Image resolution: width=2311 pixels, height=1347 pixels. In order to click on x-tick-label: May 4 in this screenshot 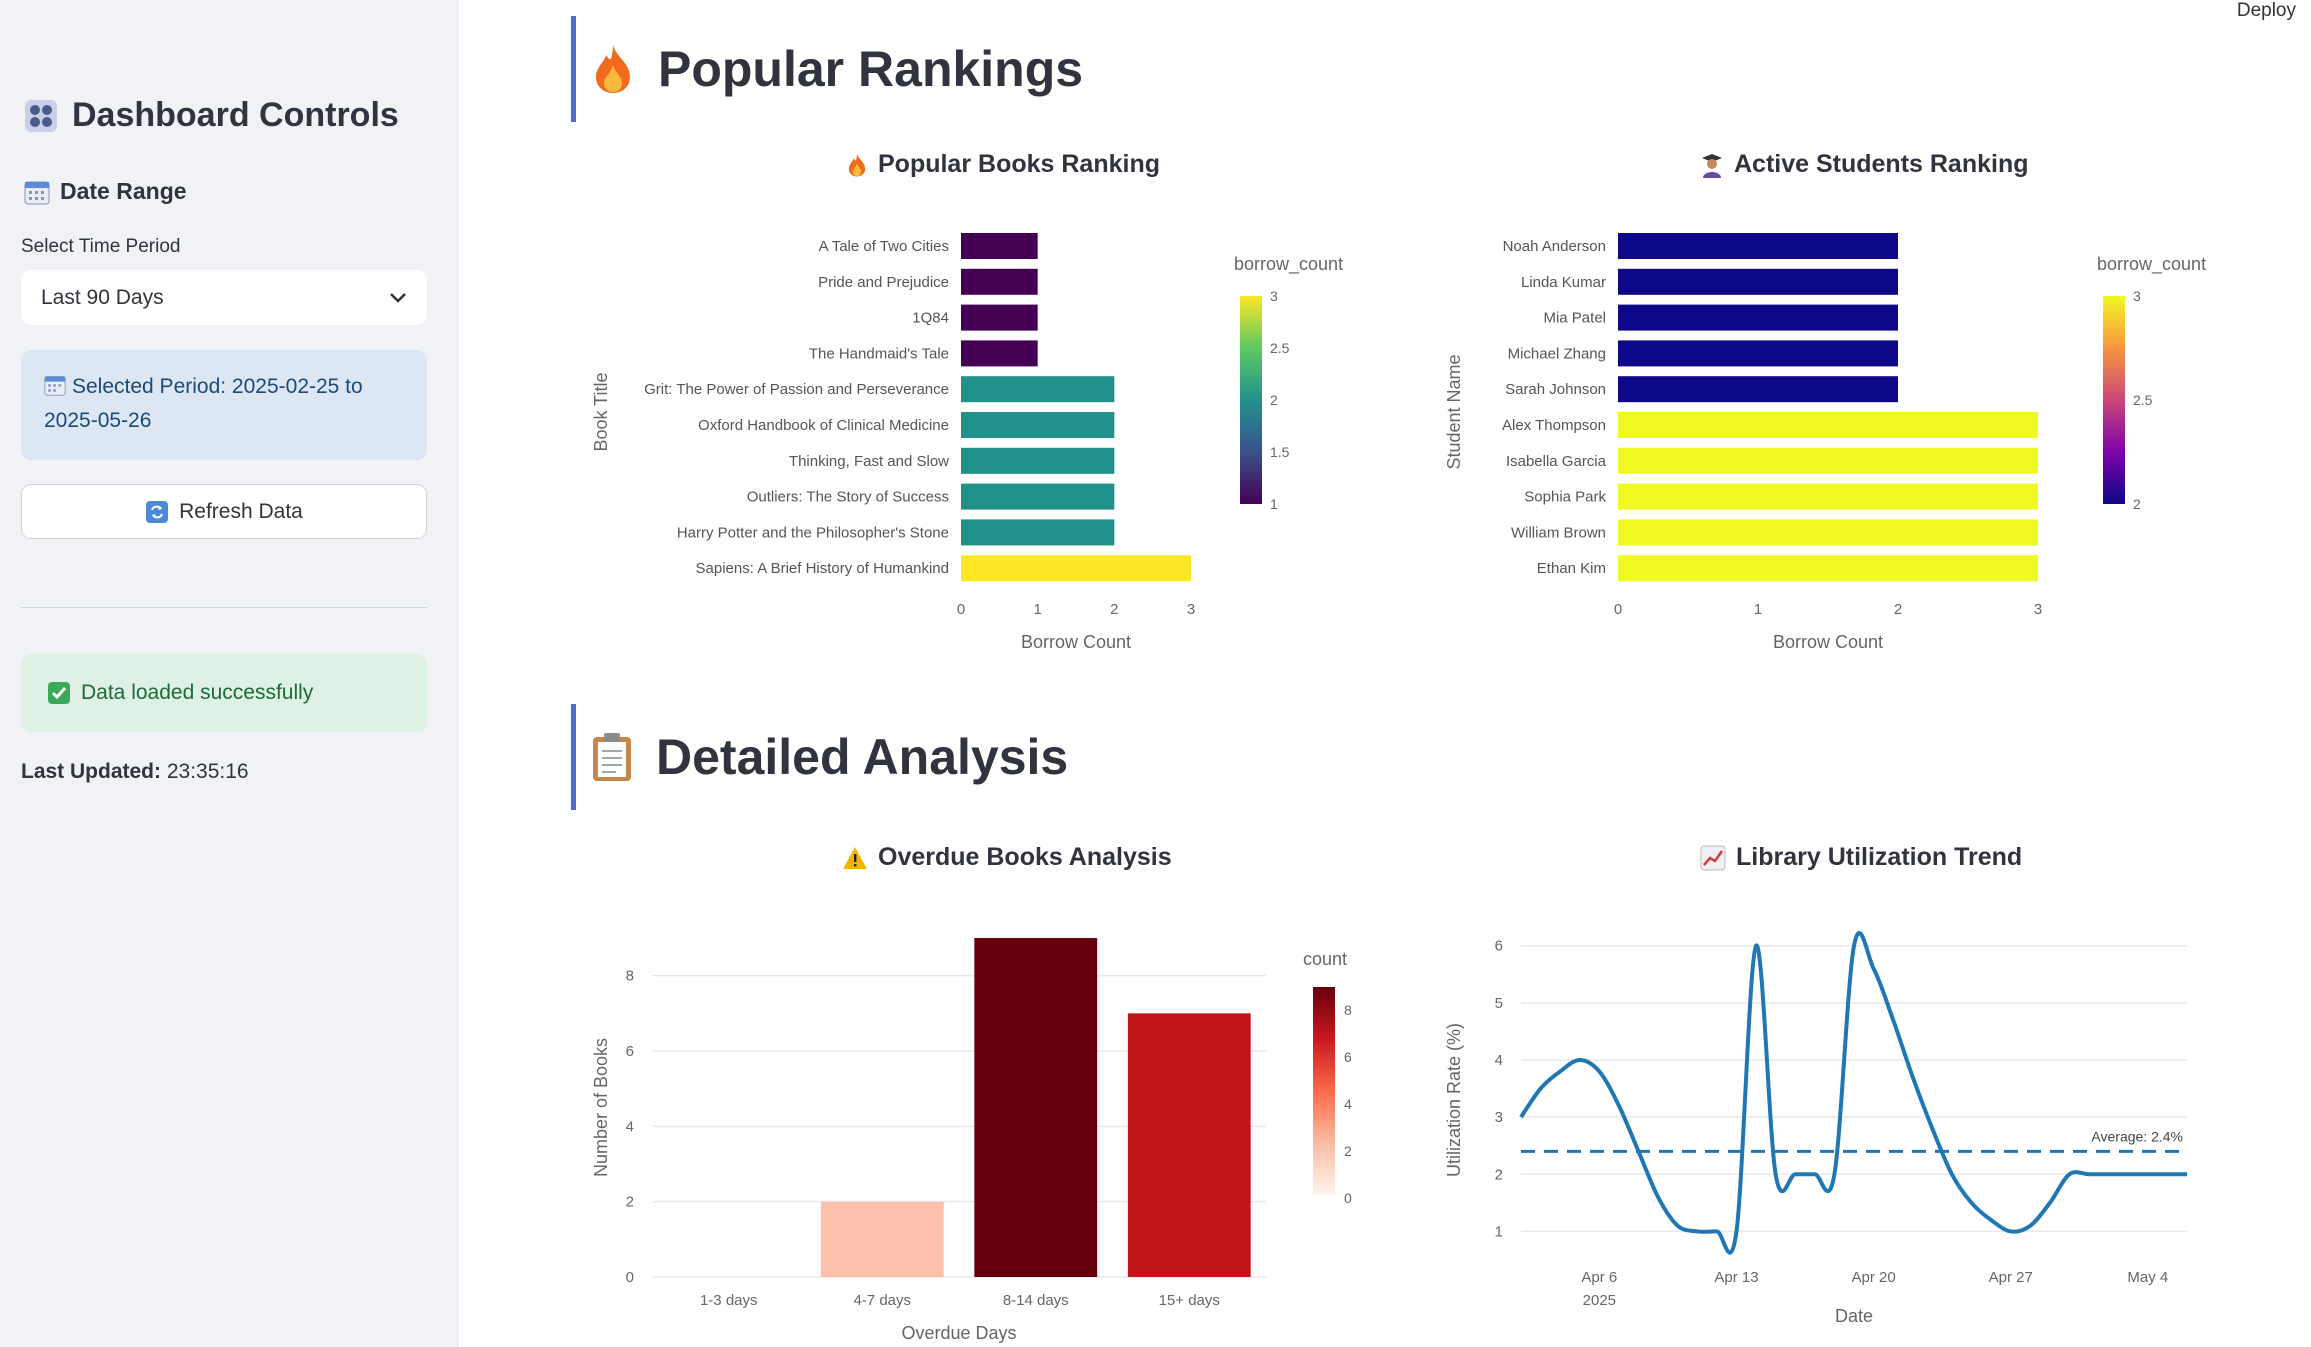, I will do `click(2147, 1277)`.